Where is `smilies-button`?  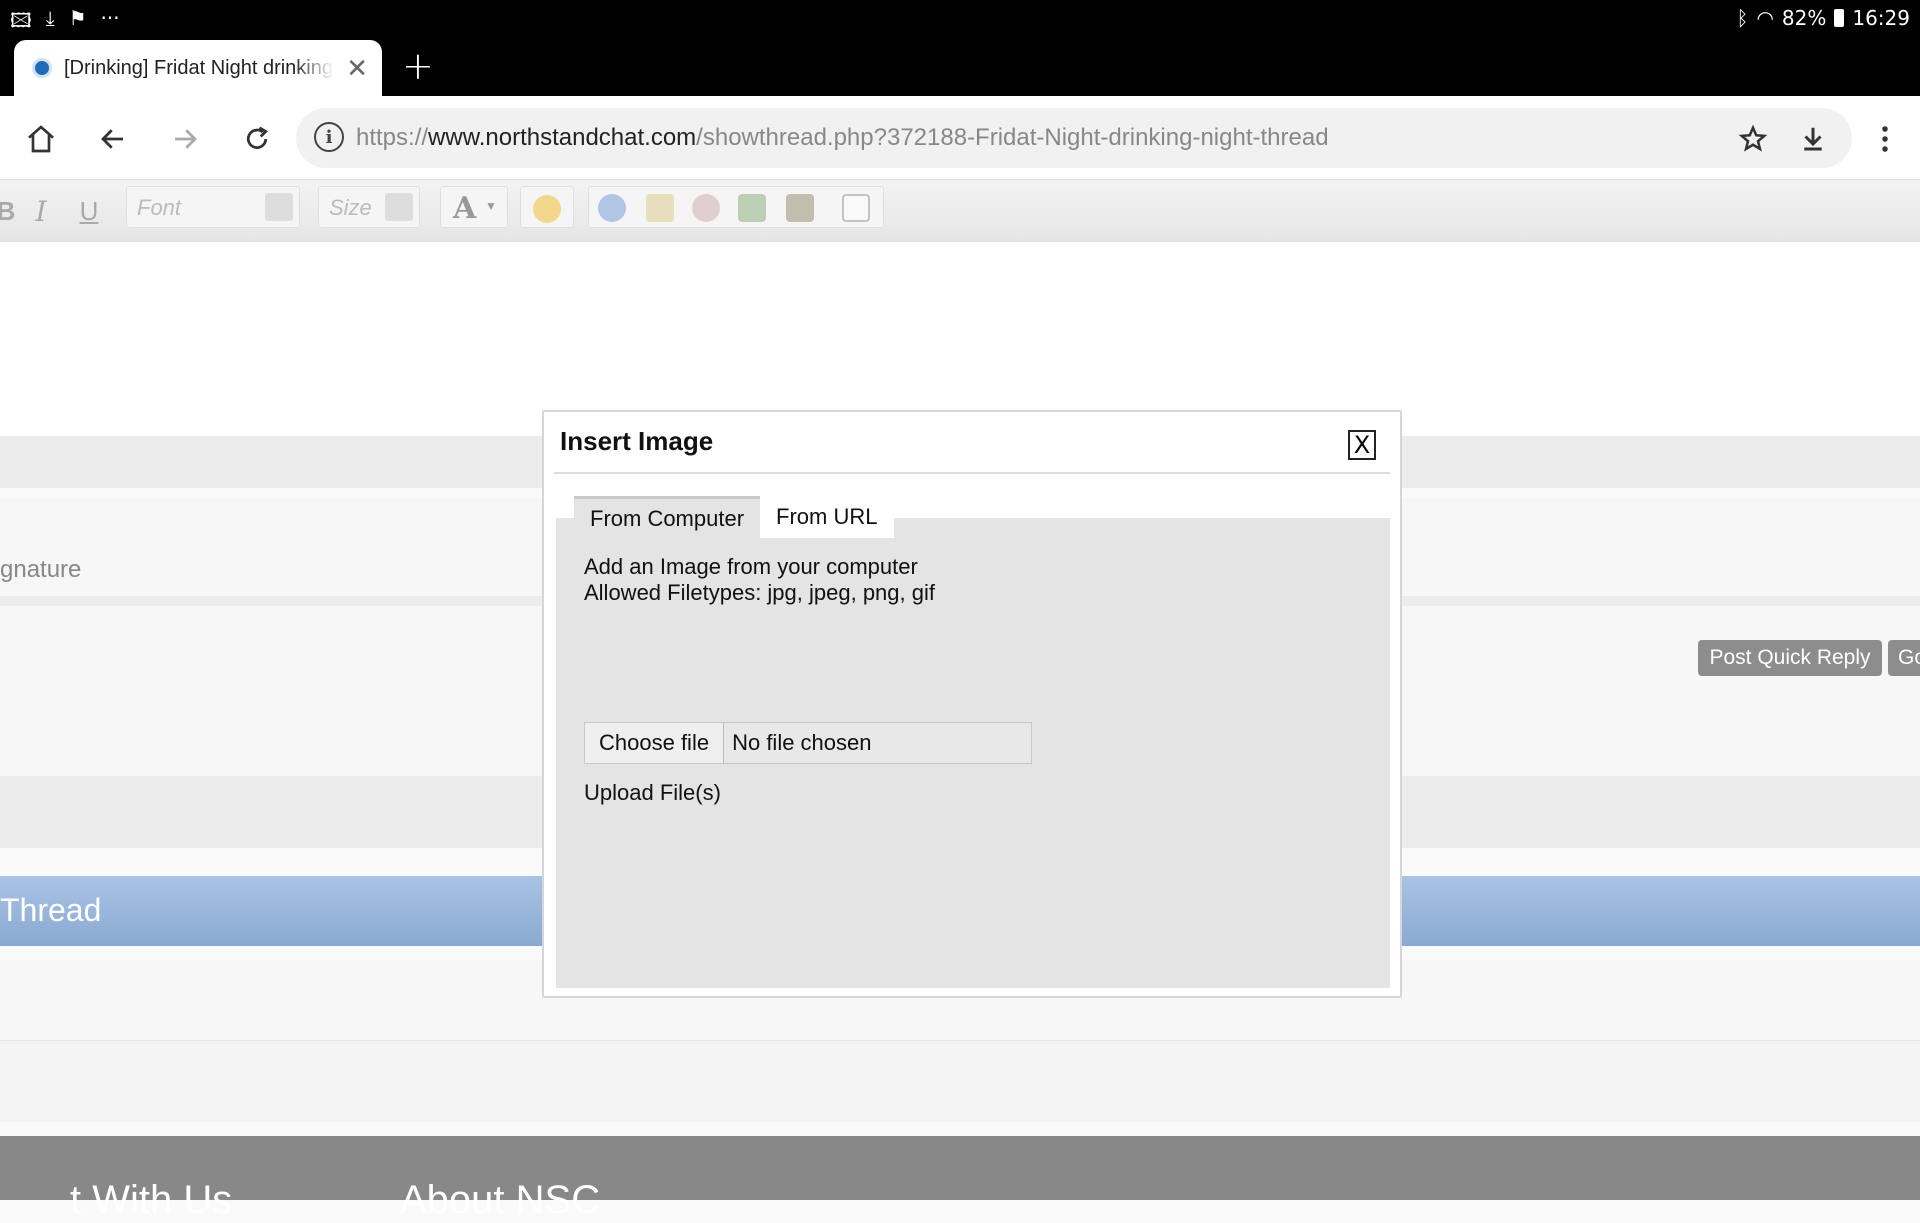 smilies-button is located at coordinates (547, 207).